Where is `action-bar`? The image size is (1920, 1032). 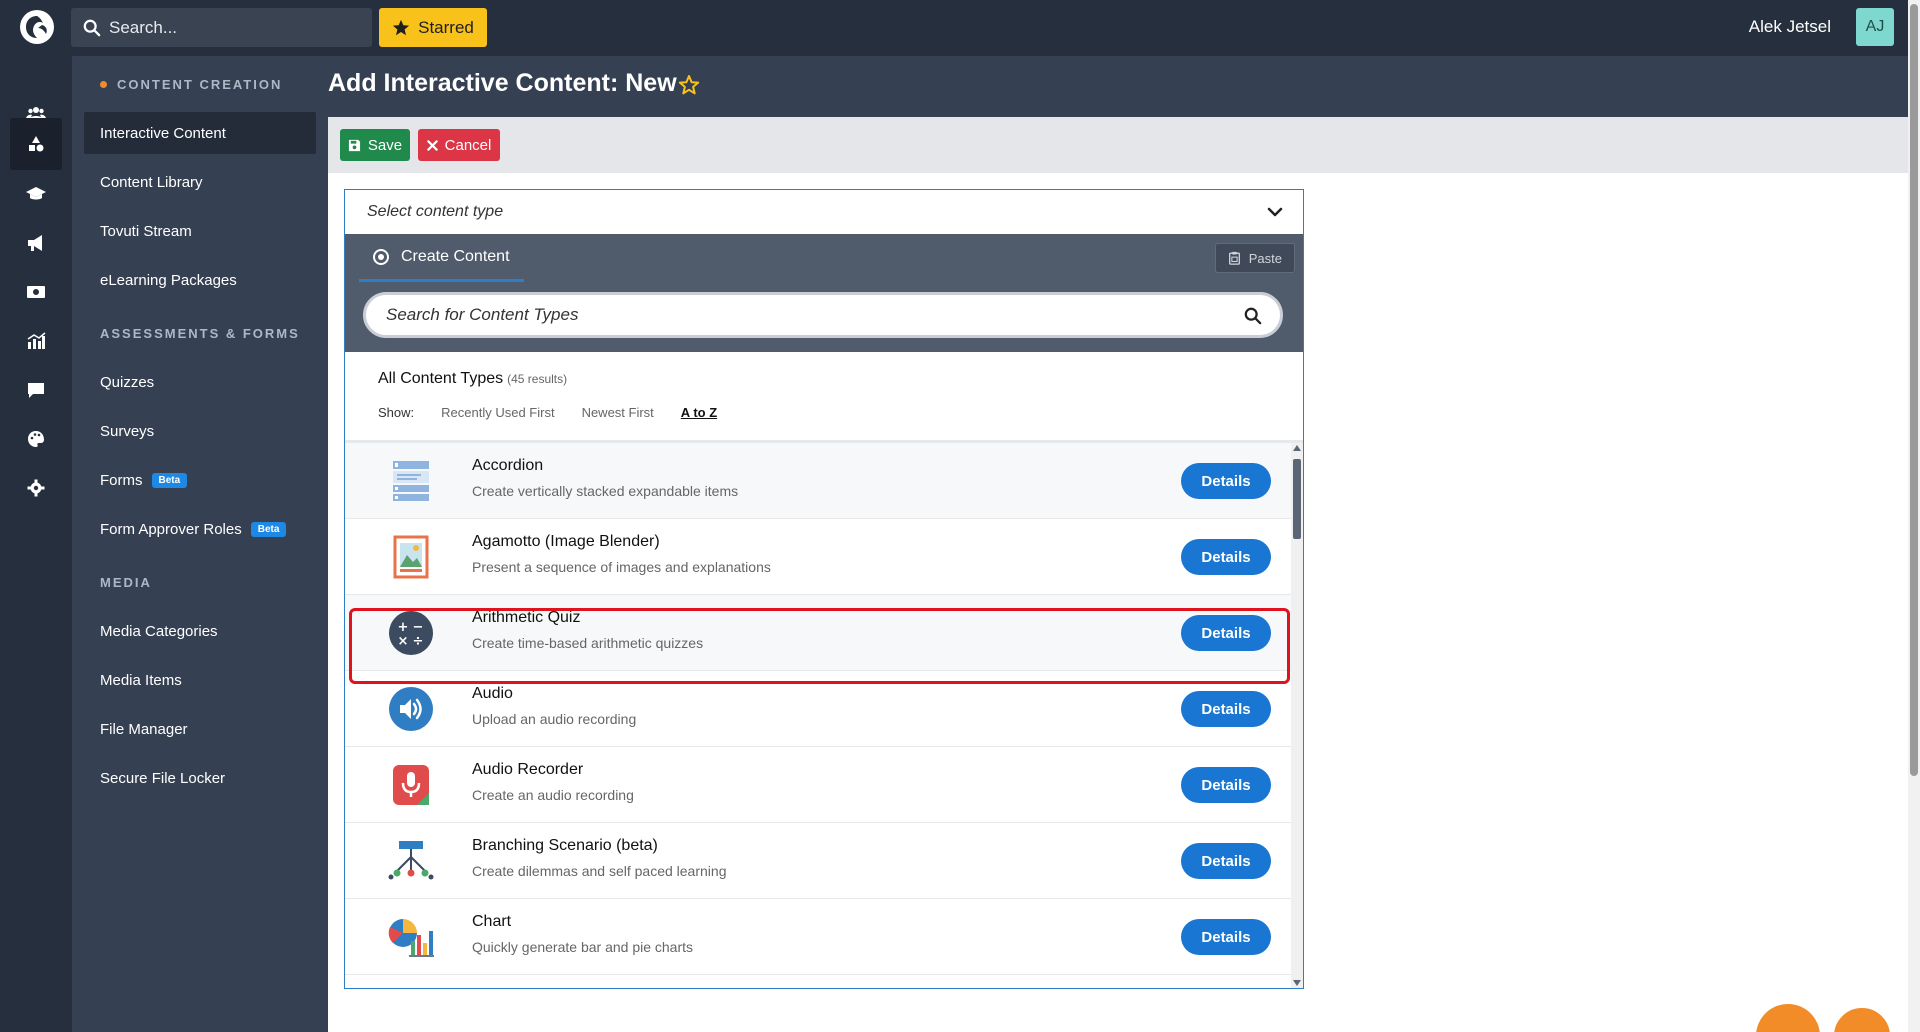
action-bar is located at coordinates (1124, 145).